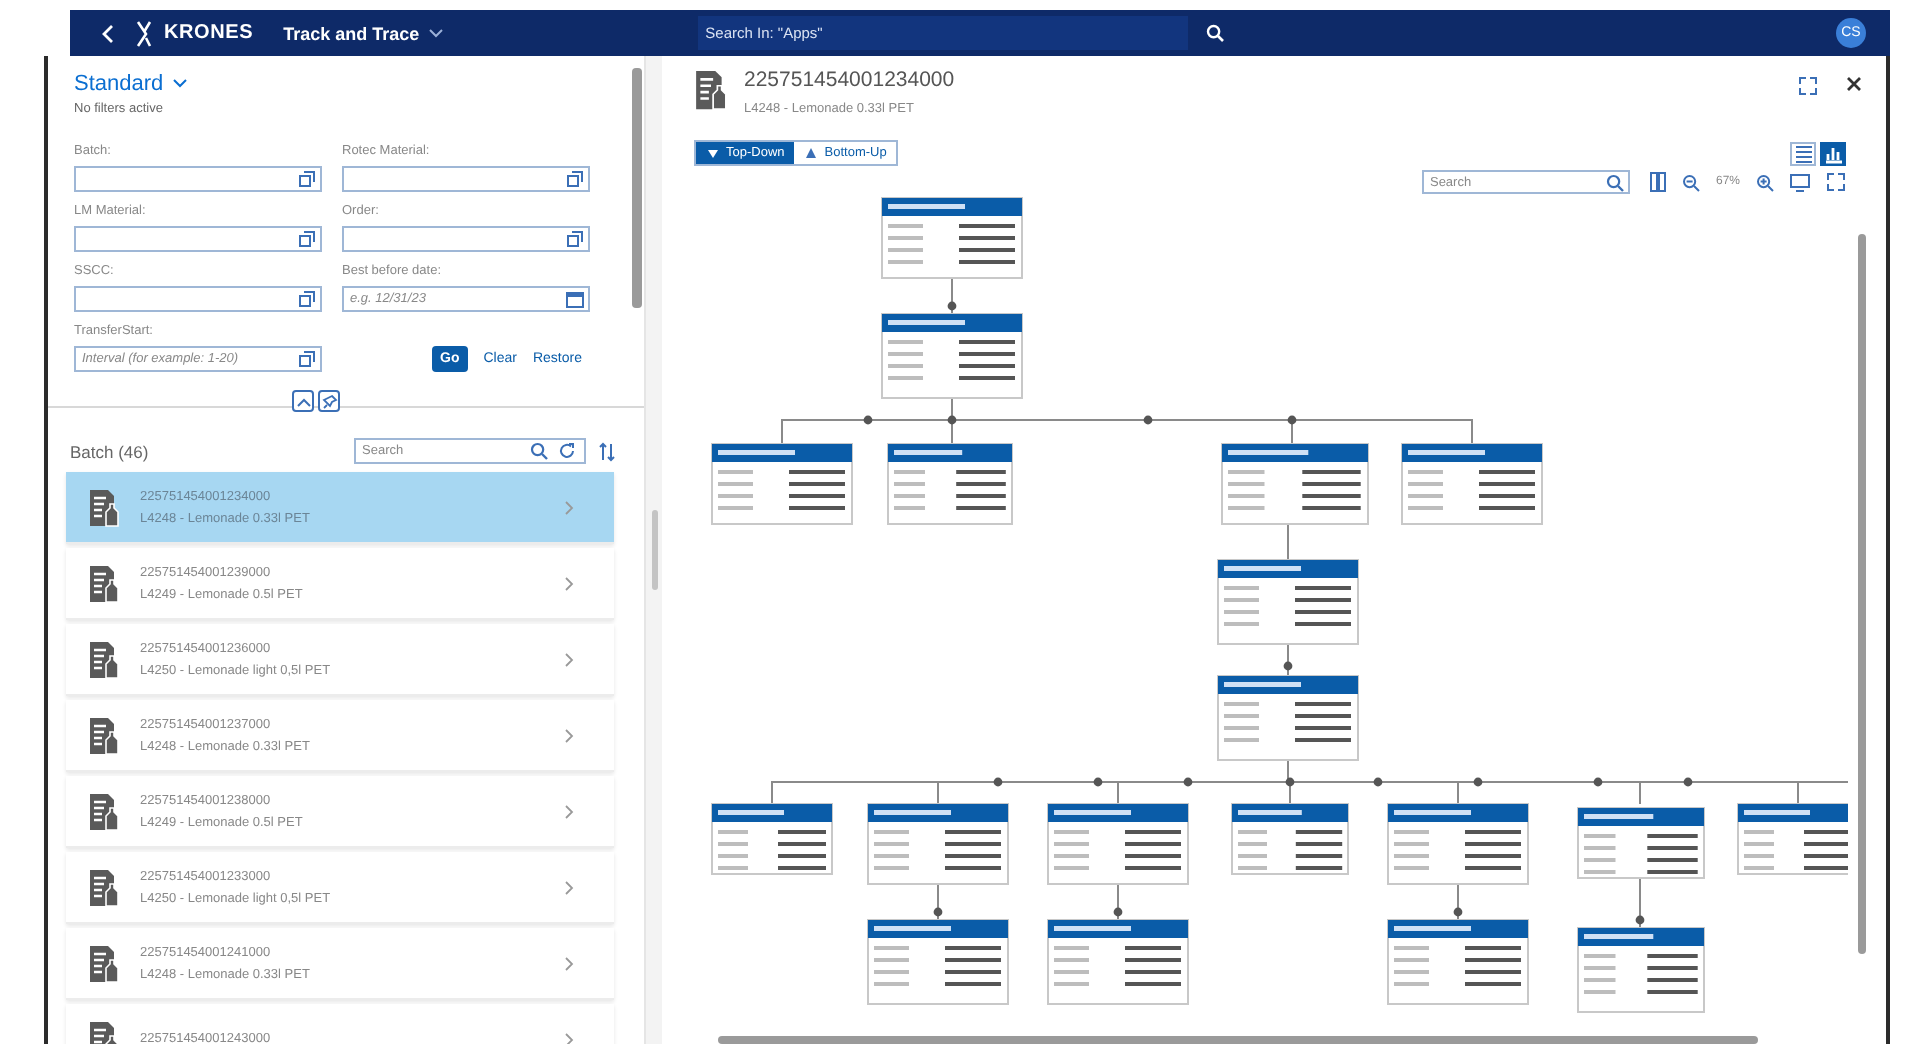 This screenshot has height=1044, width=1910. I want to click on arrow-down-icon, so click(713, 153).